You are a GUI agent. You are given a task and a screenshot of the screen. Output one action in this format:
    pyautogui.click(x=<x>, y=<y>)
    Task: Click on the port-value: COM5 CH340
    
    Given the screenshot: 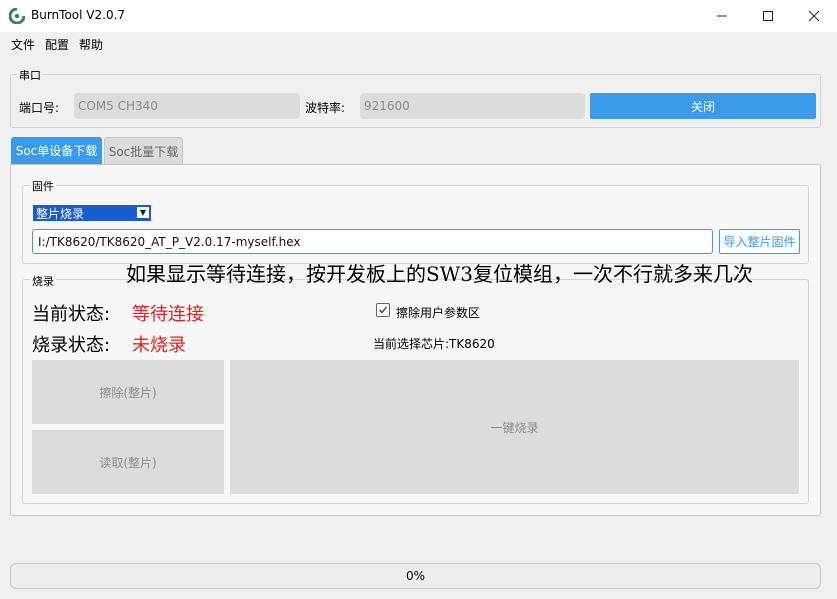 What is the action you would take?
    pyautogui.click(x=118, y=106)
    